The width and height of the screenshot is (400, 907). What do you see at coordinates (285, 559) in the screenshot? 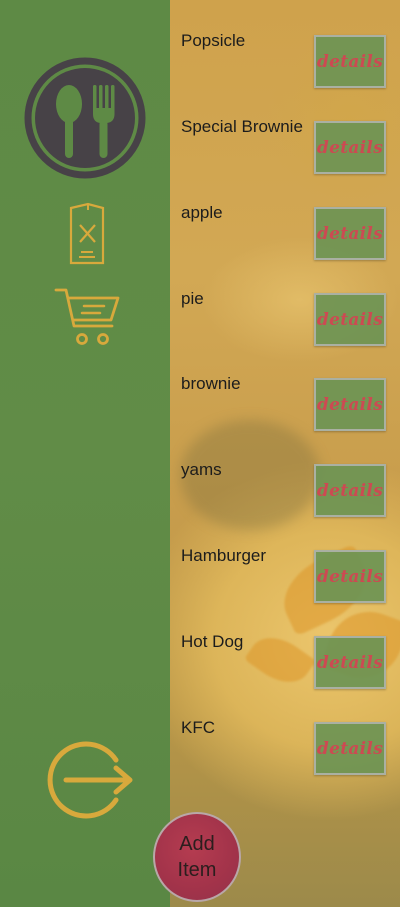
I see `list-item: Hamburger details` at bounding box center [285, 559].